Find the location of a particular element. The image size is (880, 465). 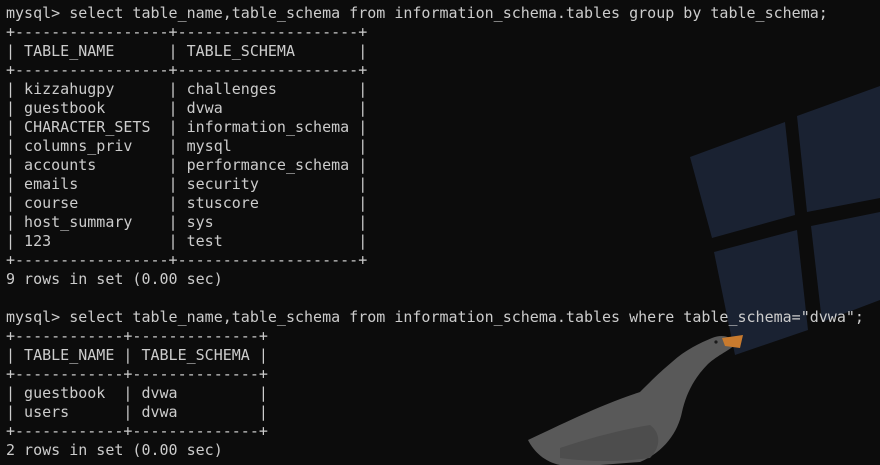

table-row: | users | dvwa | is located at coordinates (137, 412).